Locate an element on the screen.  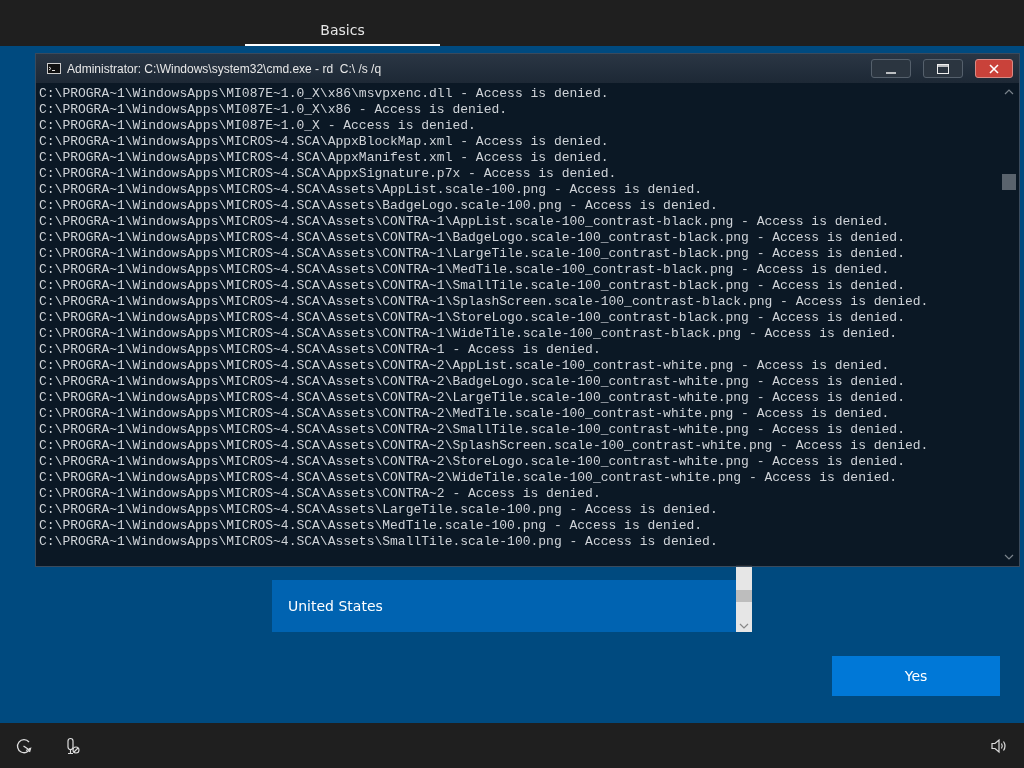
window-title: Administrator: C:\Windows\system32\cmd.exe - rd C:\ /s /q is located at coordinates (225, 68).